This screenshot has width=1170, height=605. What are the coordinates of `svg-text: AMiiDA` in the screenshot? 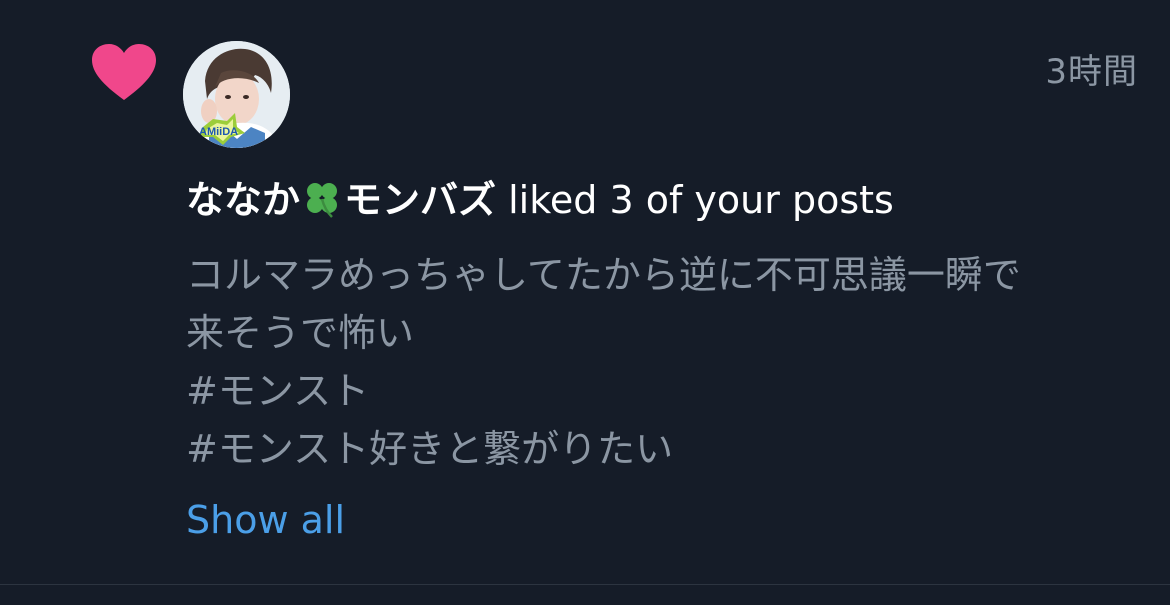 It's located at (218, 132).